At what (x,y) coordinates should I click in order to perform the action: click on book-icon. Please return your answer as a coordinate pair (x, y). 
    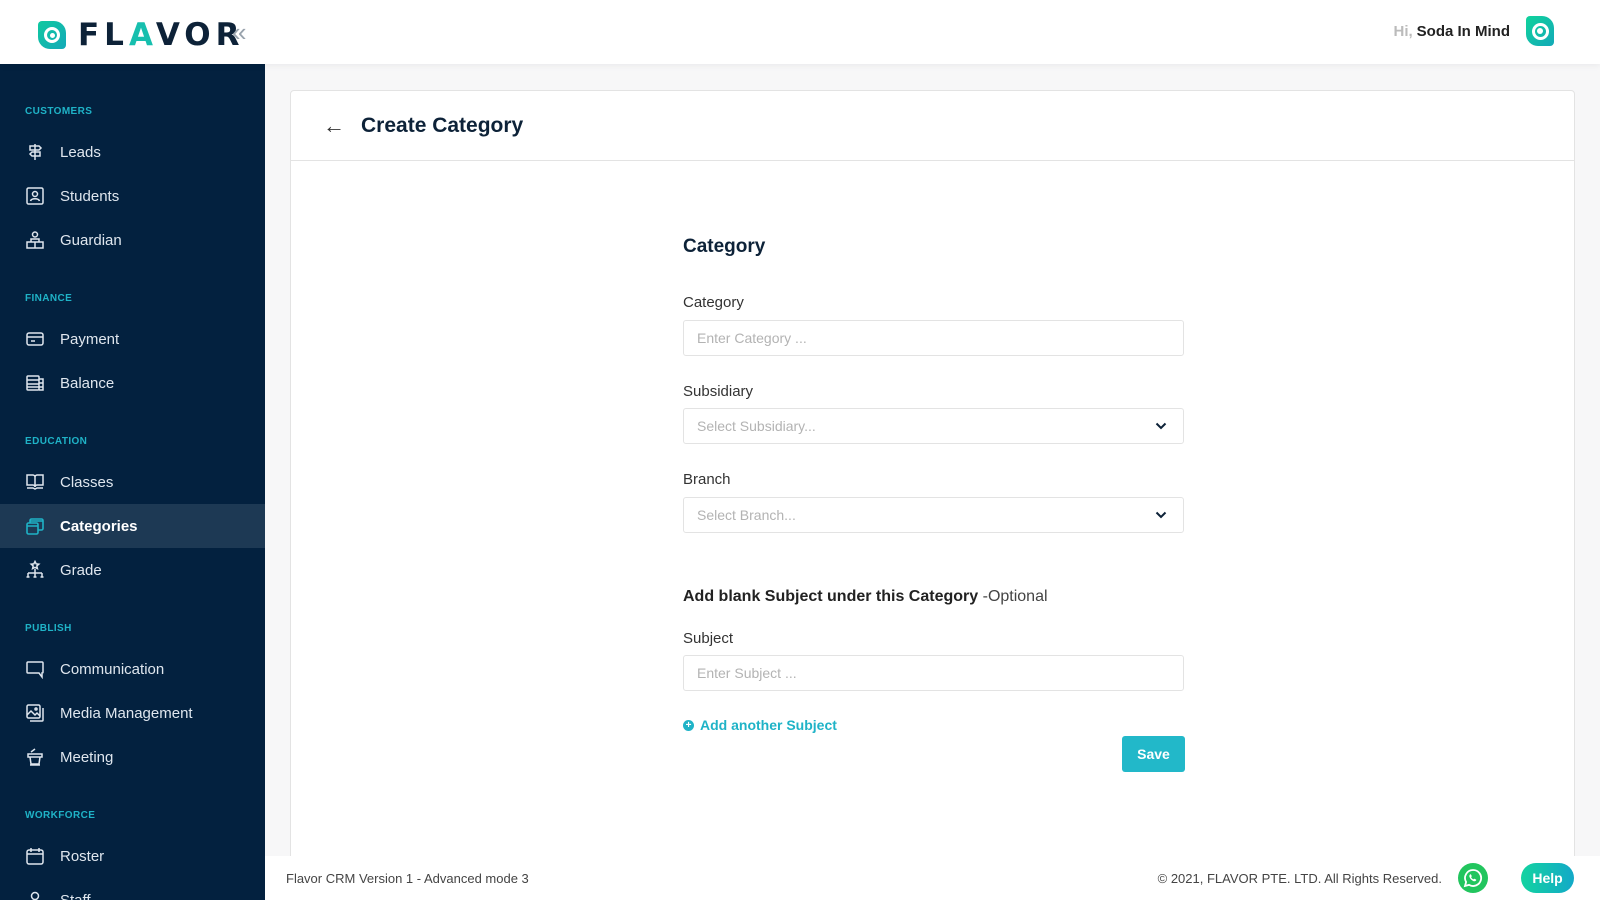
    Looking at the image, I should click on (35, 482).